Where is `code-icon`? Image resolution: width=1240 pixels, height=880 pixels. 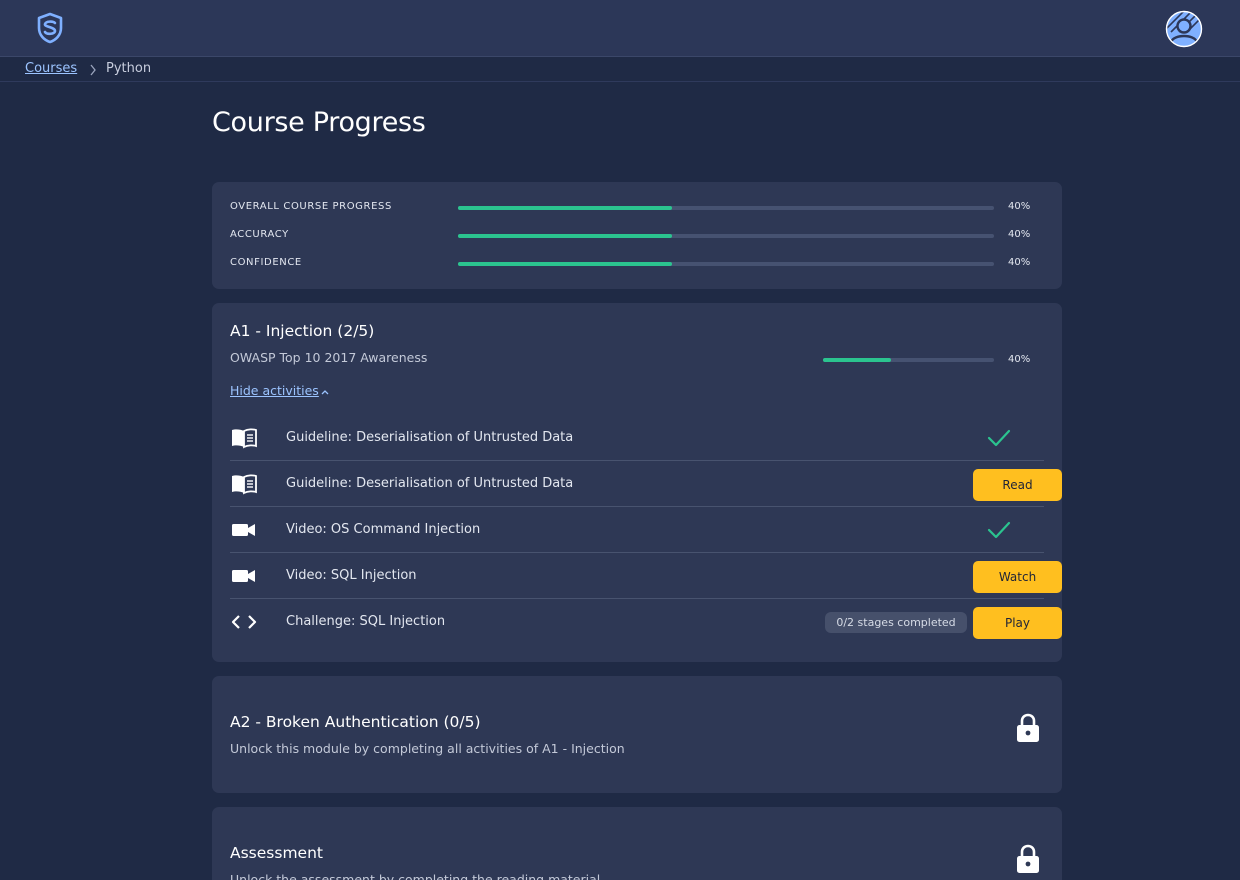
code-icon is located at coordinates (244, 622).